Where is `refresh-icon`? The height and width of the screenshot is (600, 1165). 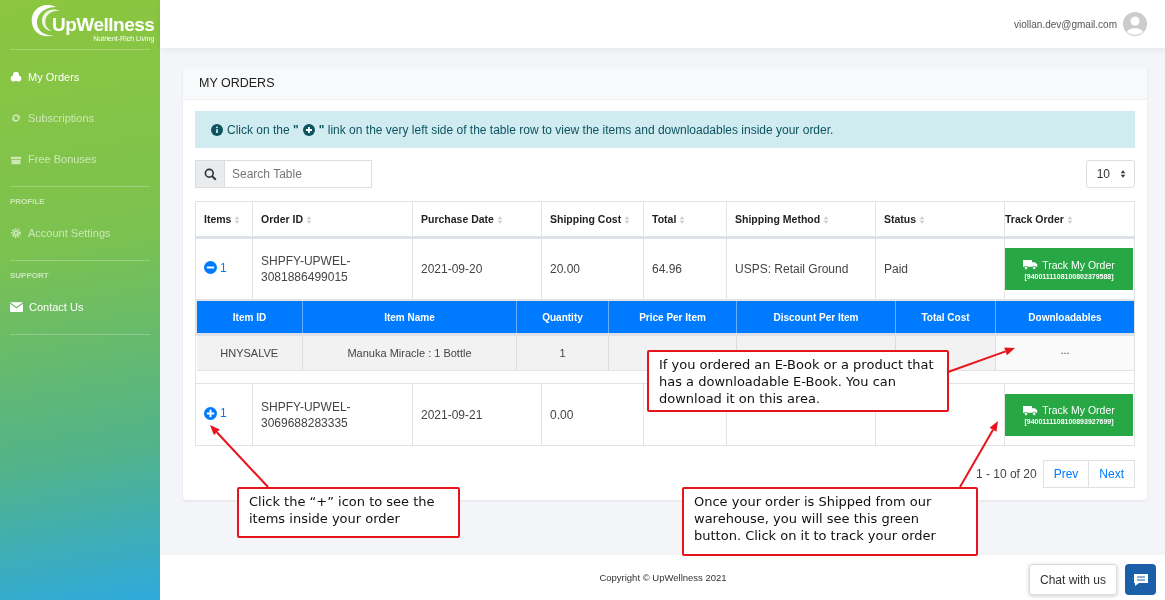
refresh-icon is located at coordinates (16, 117).